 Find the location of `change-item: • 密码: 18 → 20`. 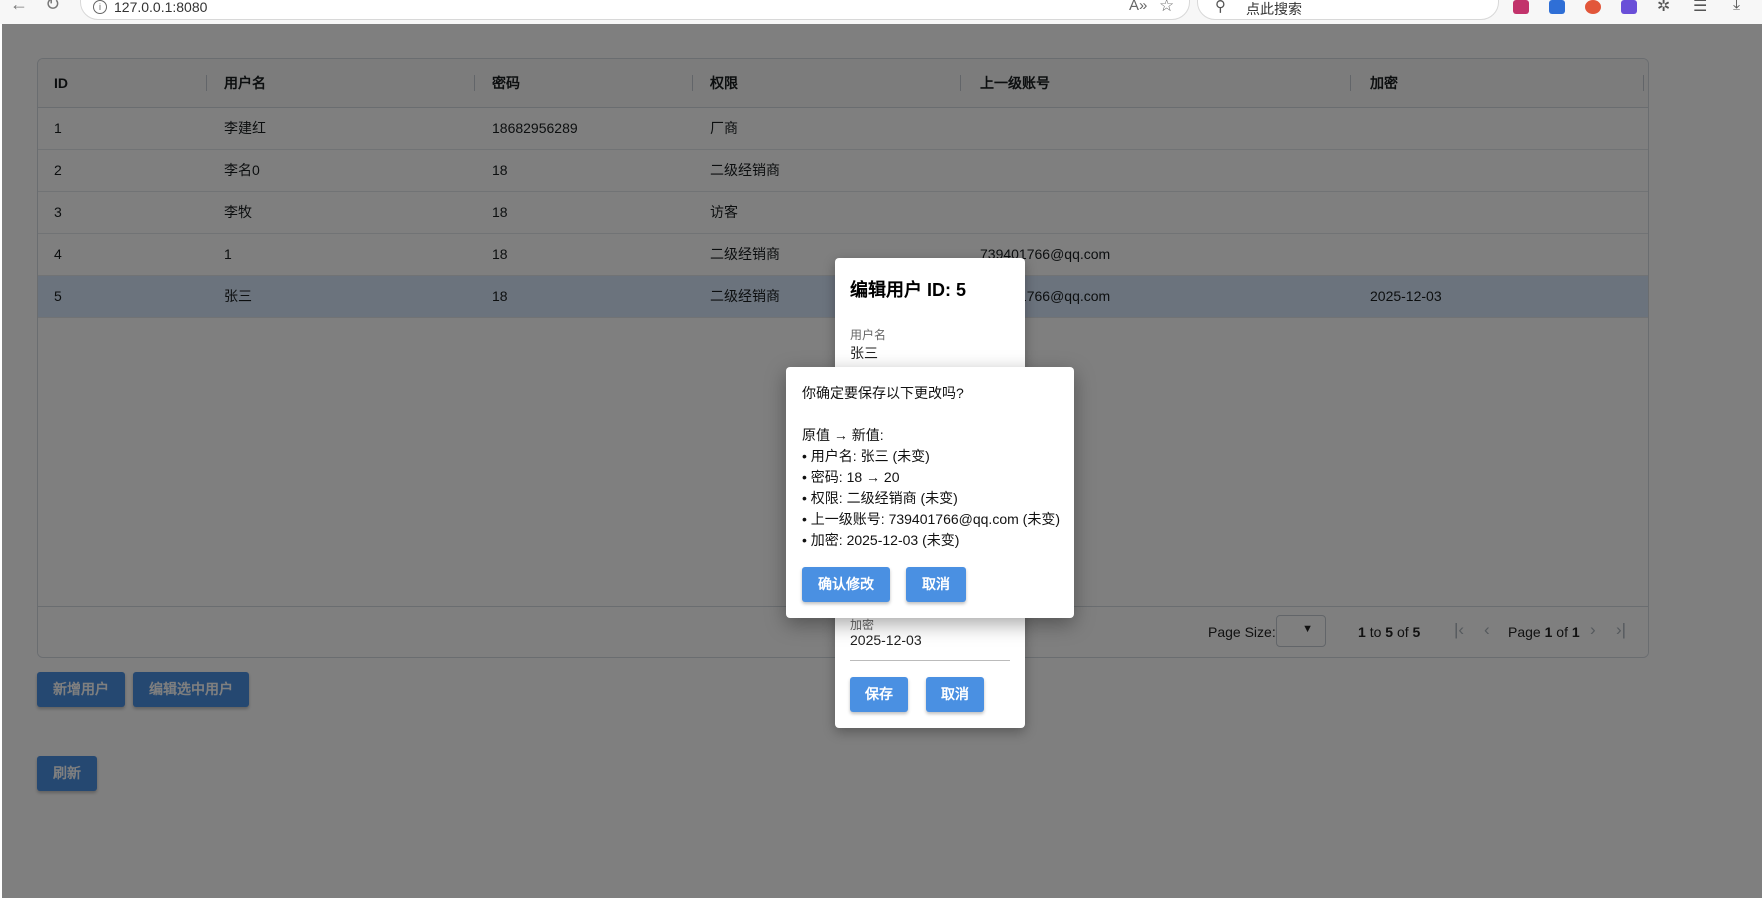

change-item: • 密码: 18 → 20 is located at coordinates (851, 477).